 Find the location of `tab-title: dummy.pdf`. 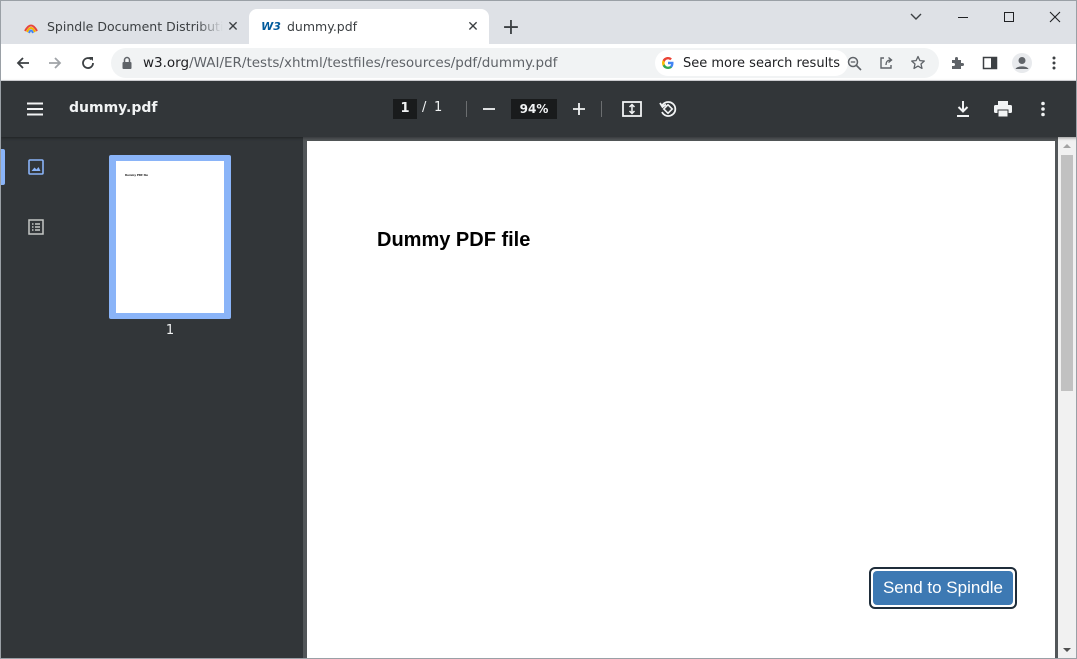

tab-title: dummy.pdf is located at coordinates (322, 26).